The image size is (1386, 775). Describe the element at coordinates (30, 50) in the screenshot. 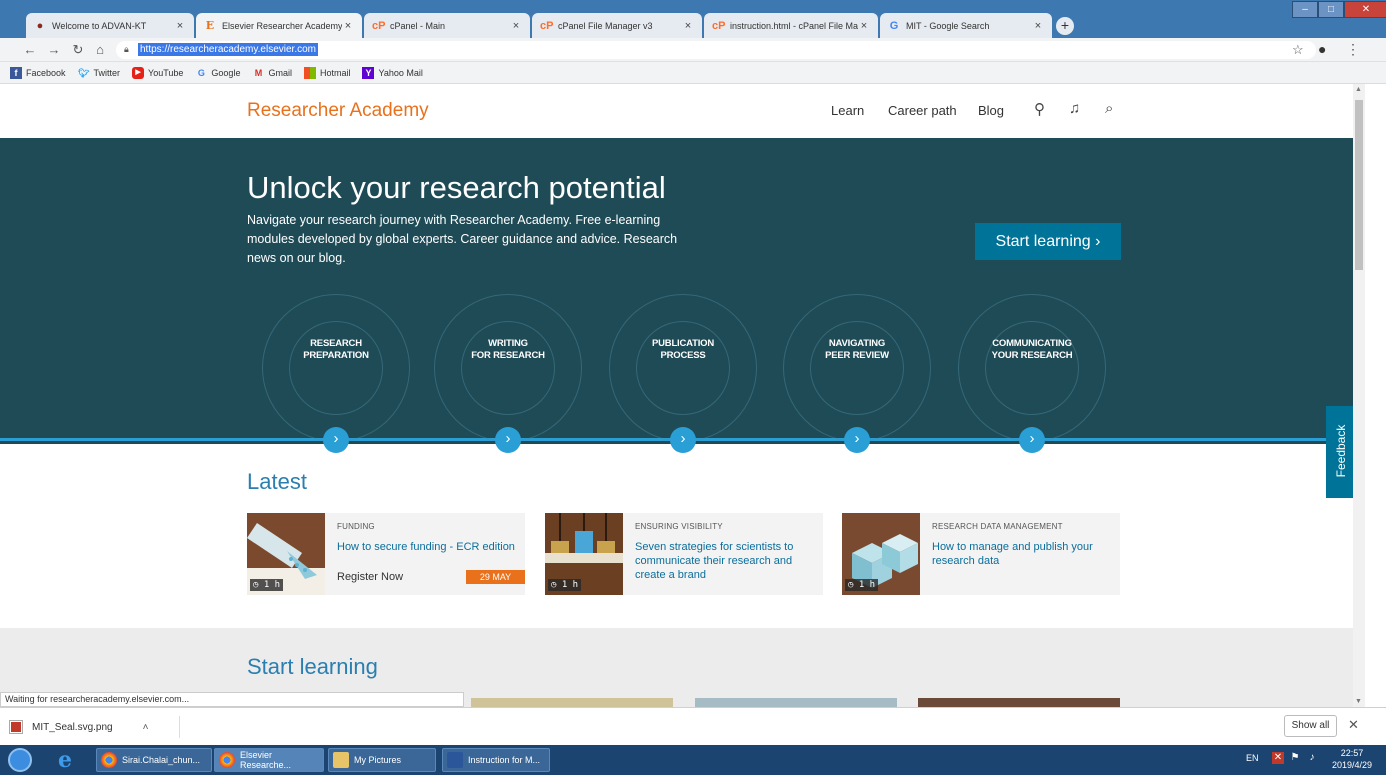

I see `back-icon: ←` at that location.